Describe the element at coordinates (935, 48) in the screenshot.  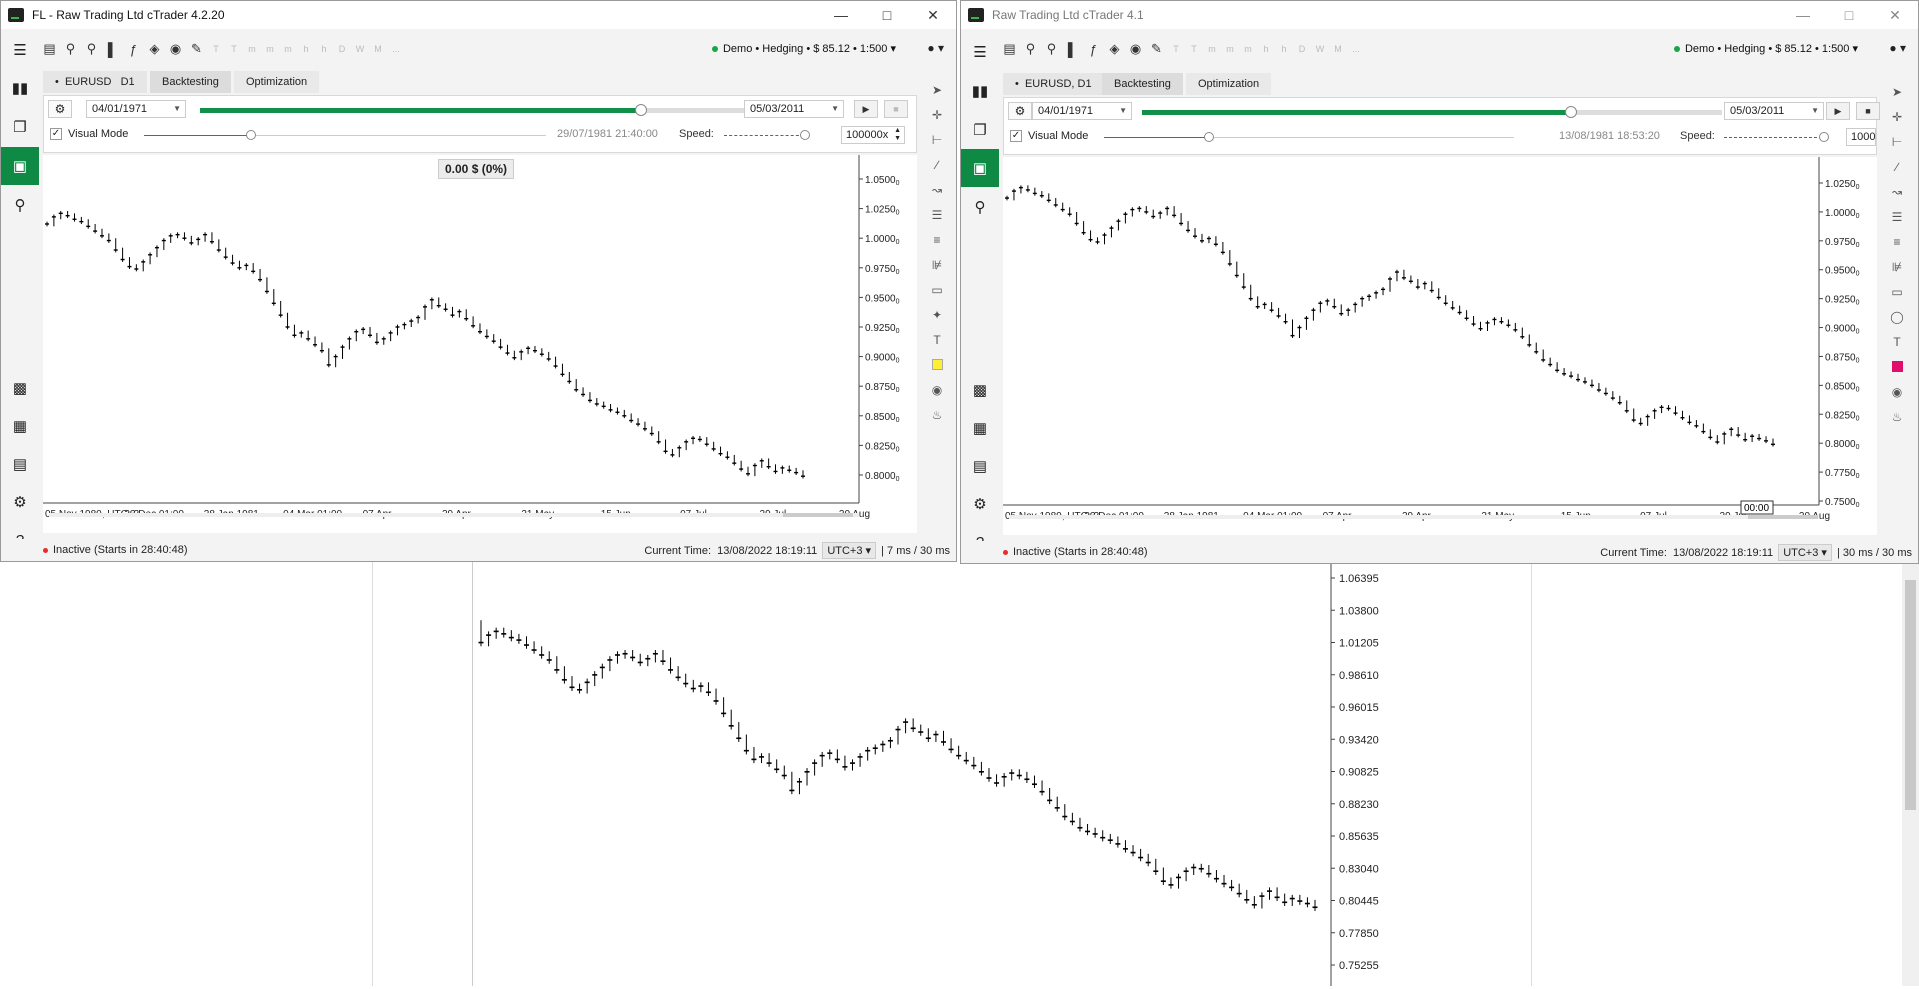
I see `user-icon: ● ▾` at that location.